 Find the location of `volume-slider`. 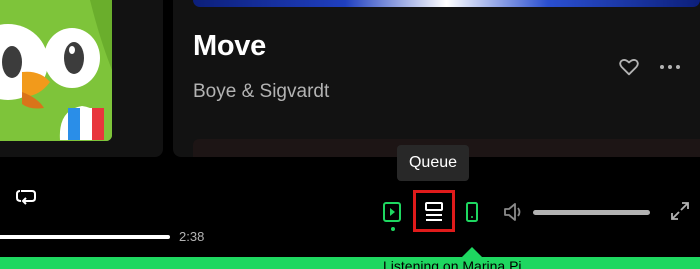

volume-slider is located at coordinates (591, 212).